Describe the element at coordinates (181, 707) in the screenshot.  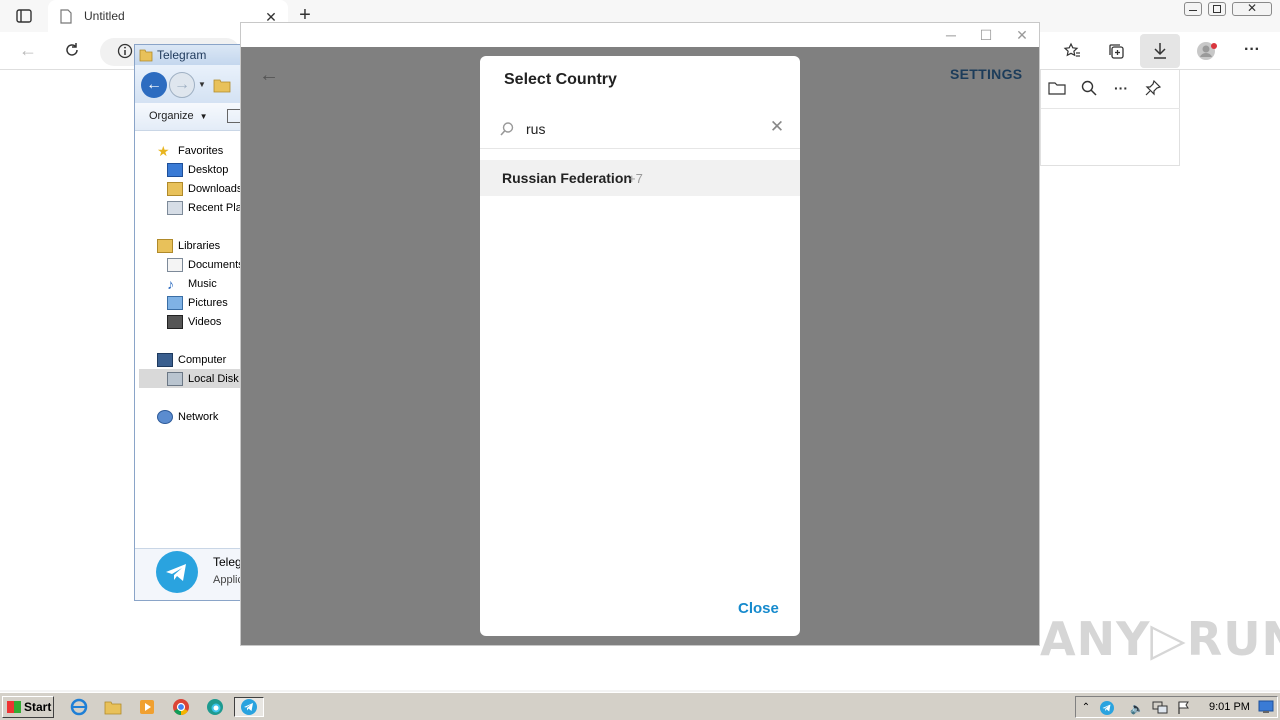
I see `chrome-icon` at that location.